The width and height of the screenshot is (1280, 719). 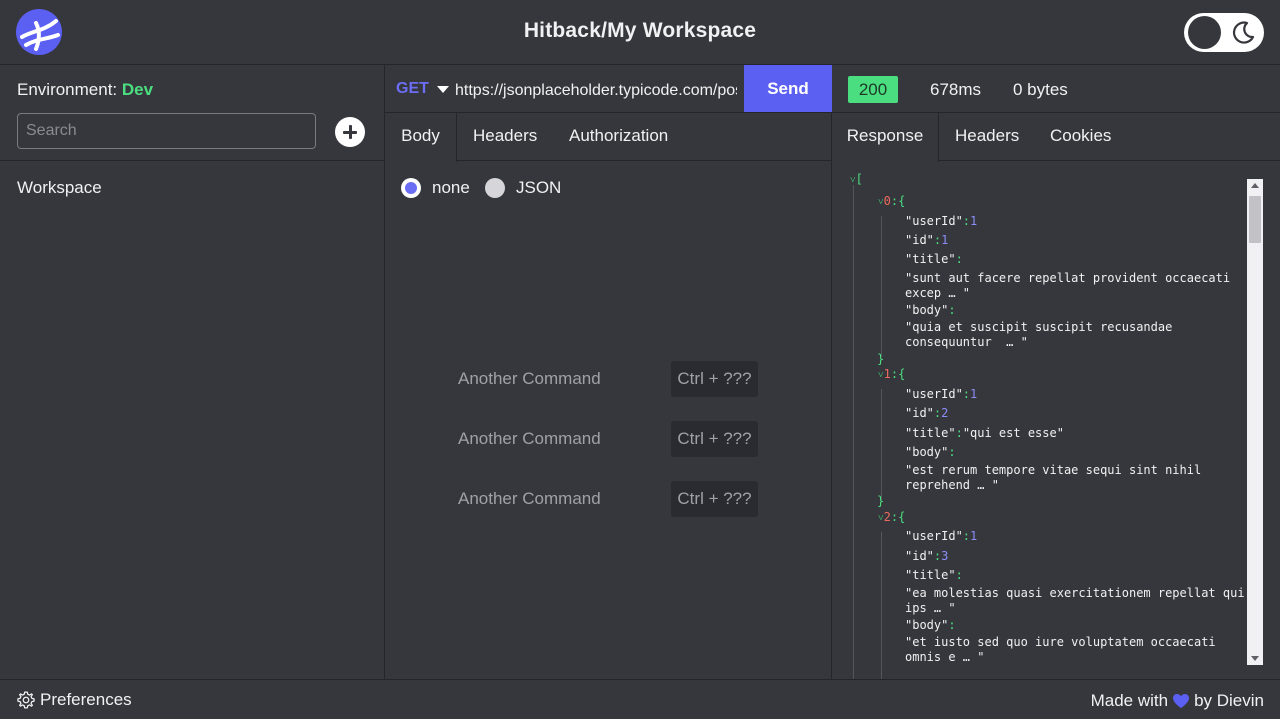 What do you see at coordinates (927, 413) in the screenshot?
I see `json-line: "id":2` at bounding box center [927, 413].